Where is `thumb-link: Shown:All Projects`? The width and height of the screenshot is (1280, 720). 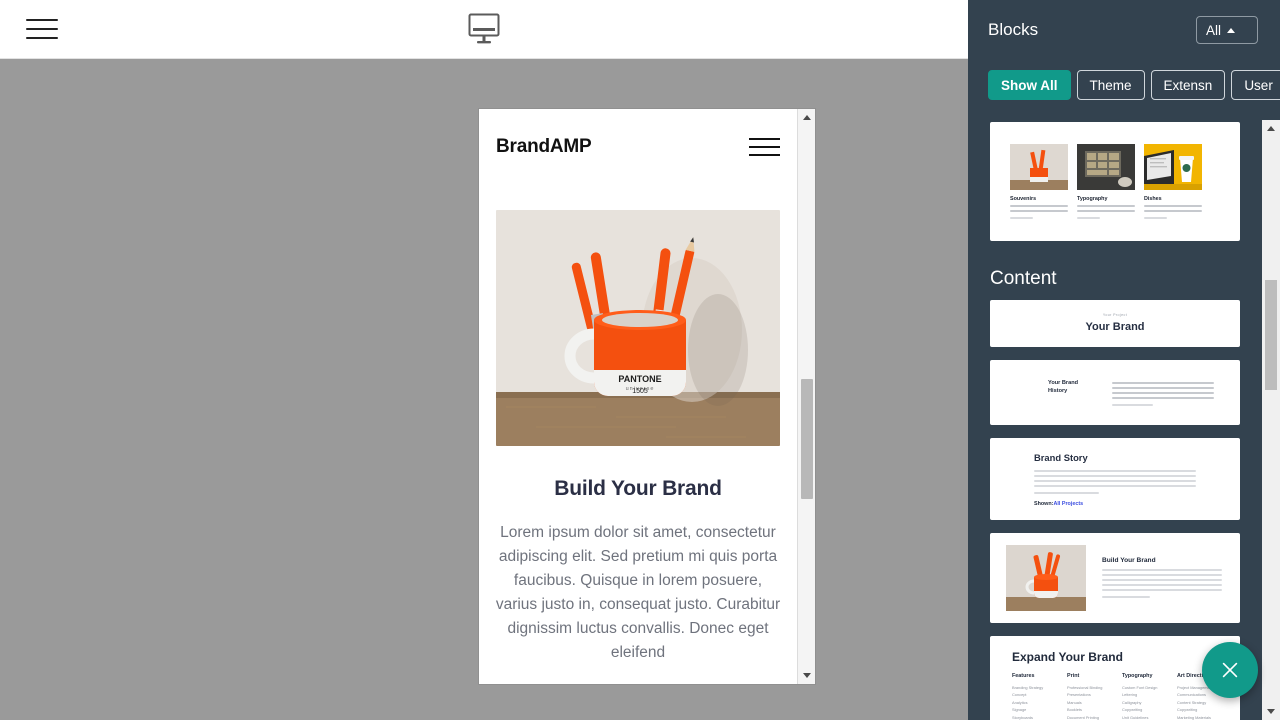
thumb-link: Shown:All Projects is located at coordinates (1115, 504).